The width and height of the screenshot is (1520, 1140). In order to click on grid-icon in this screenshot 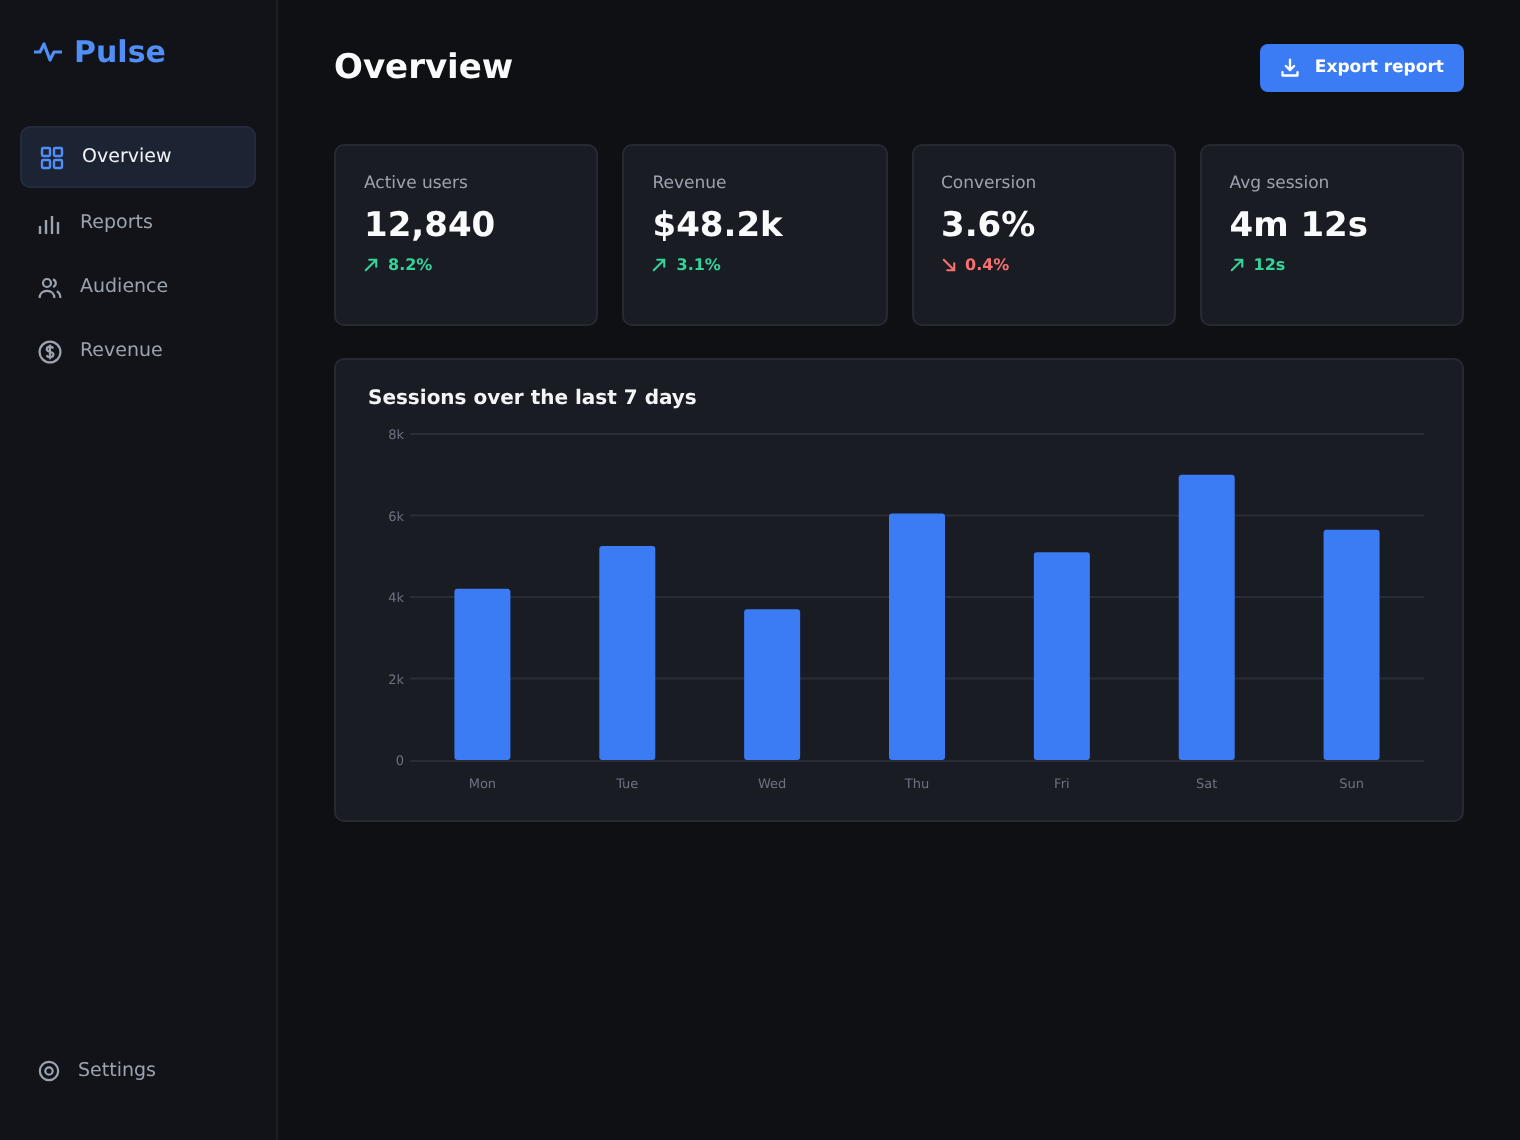, I will do `click(52, 157)`.